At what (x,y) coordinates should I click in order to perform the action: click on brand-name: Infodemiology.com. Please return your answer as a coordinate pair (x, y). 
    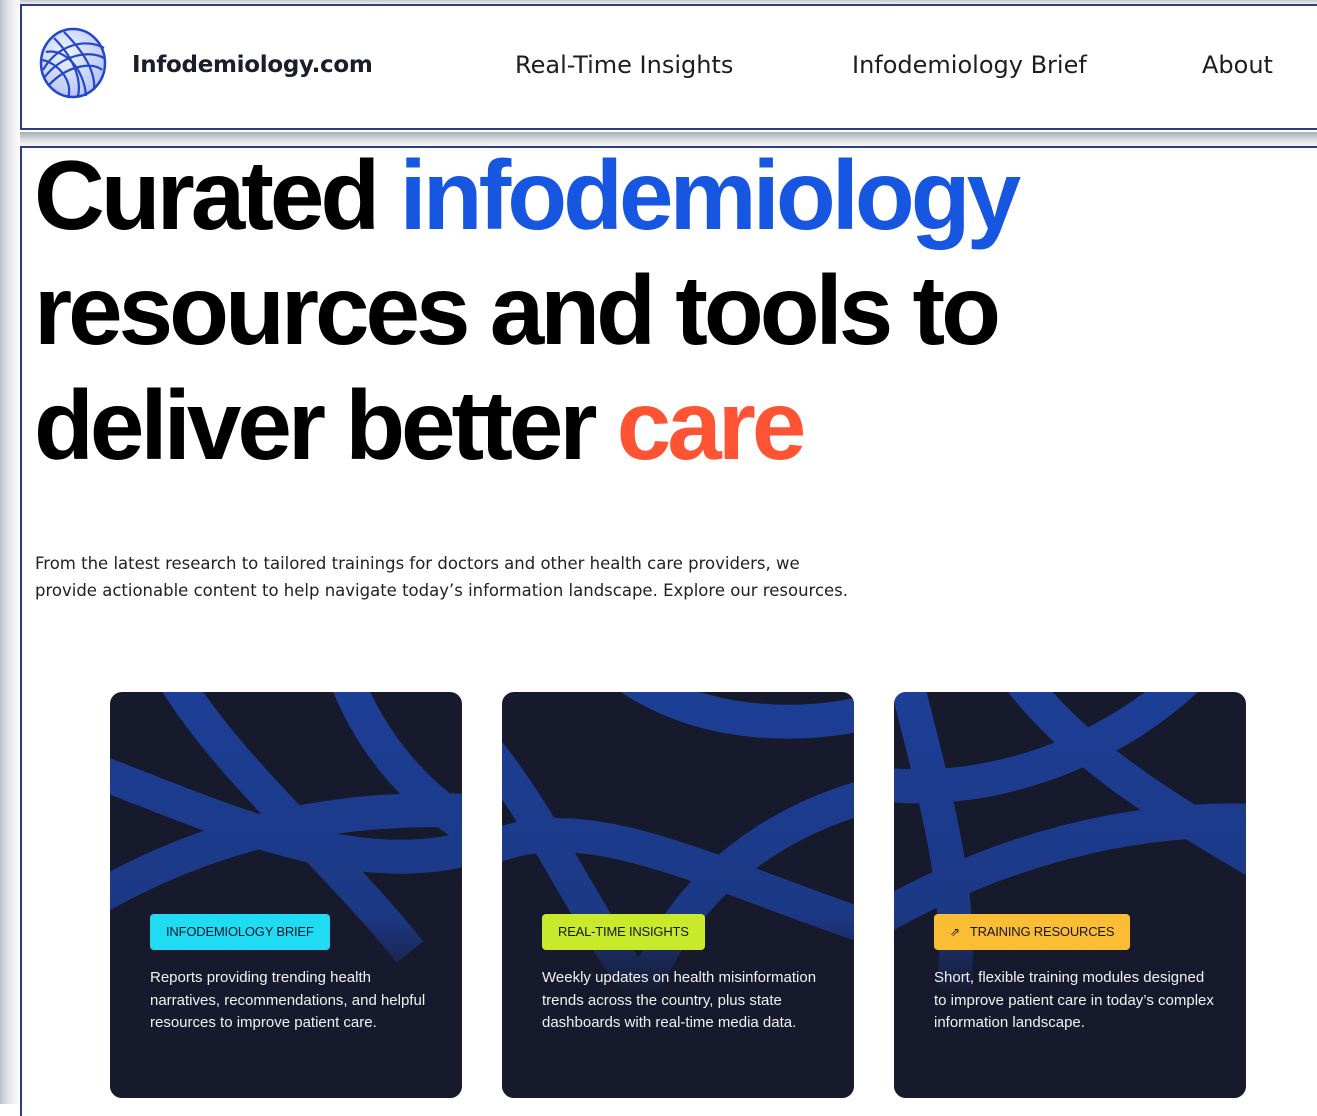
    Looking at the image, I should click on (252, 65).